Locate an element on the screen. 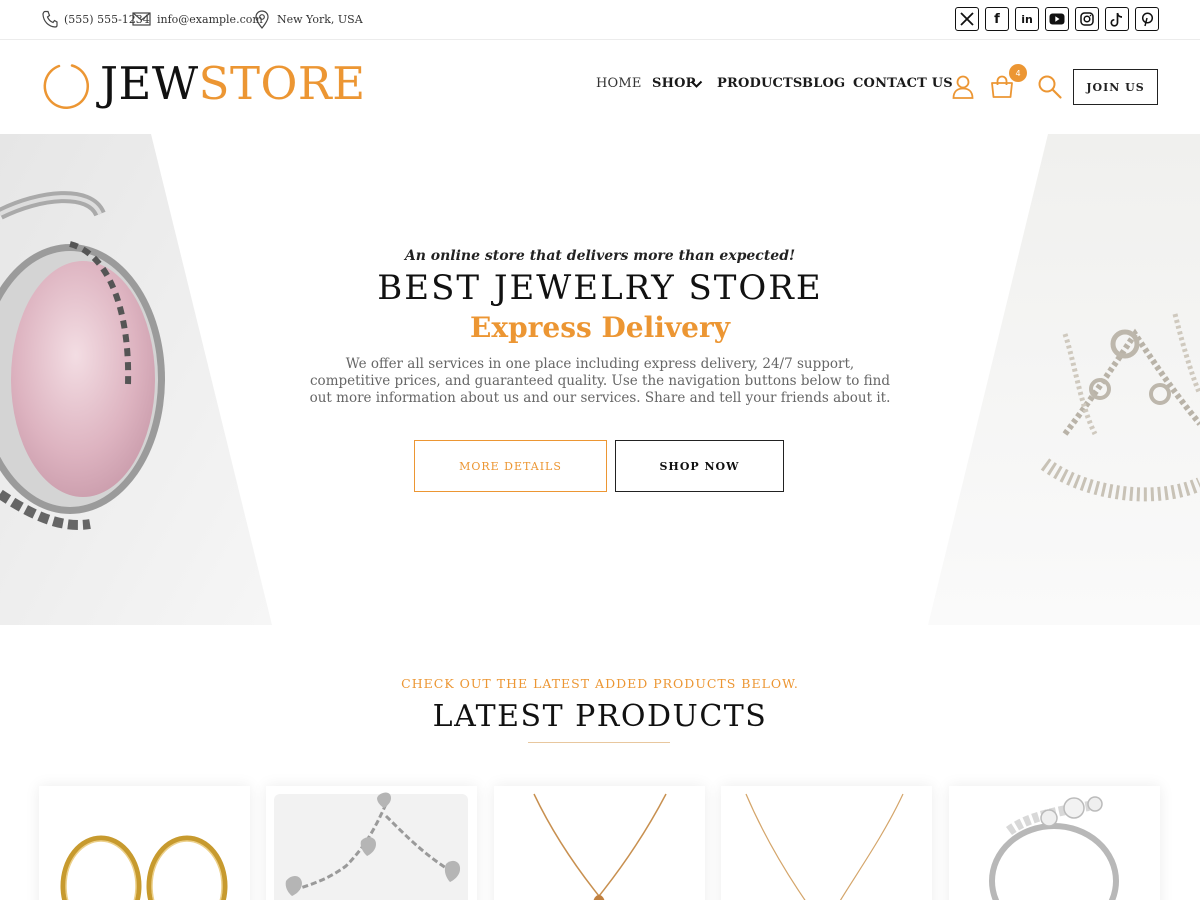 The image size is (1200, 900). nav-contact-us: CONTACT US is located at coordinates (903, 83).